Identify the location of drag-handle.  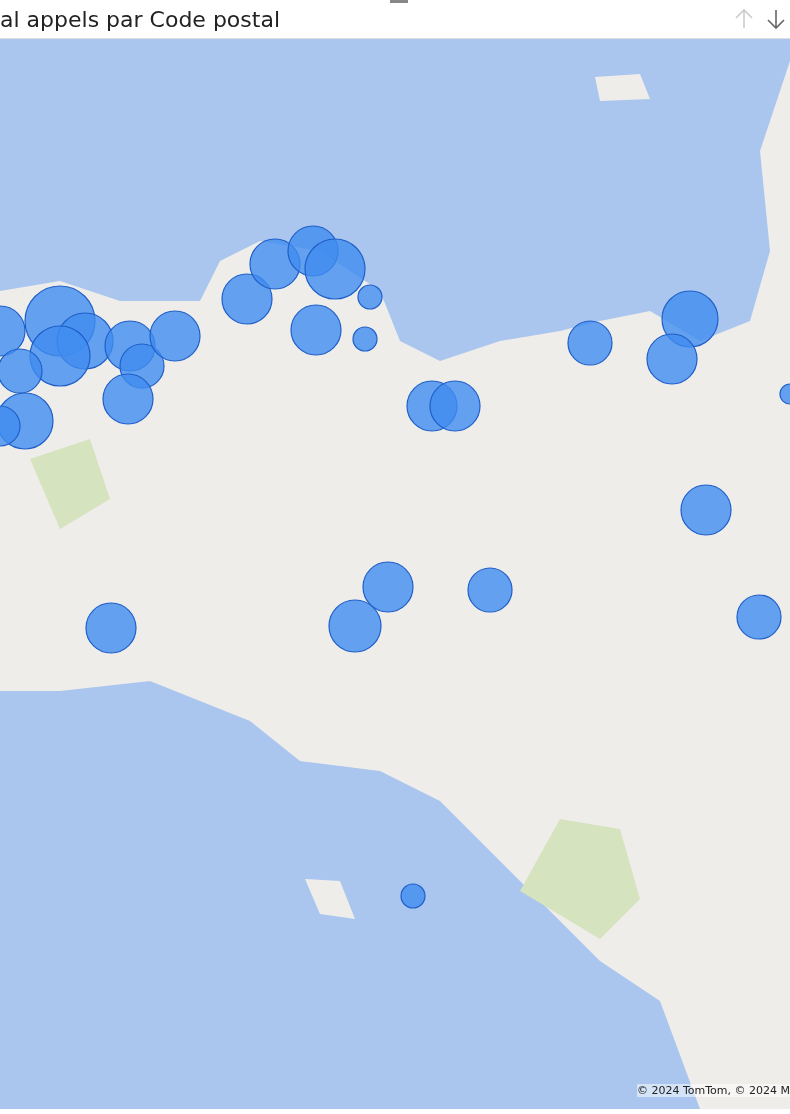
(399, 1).